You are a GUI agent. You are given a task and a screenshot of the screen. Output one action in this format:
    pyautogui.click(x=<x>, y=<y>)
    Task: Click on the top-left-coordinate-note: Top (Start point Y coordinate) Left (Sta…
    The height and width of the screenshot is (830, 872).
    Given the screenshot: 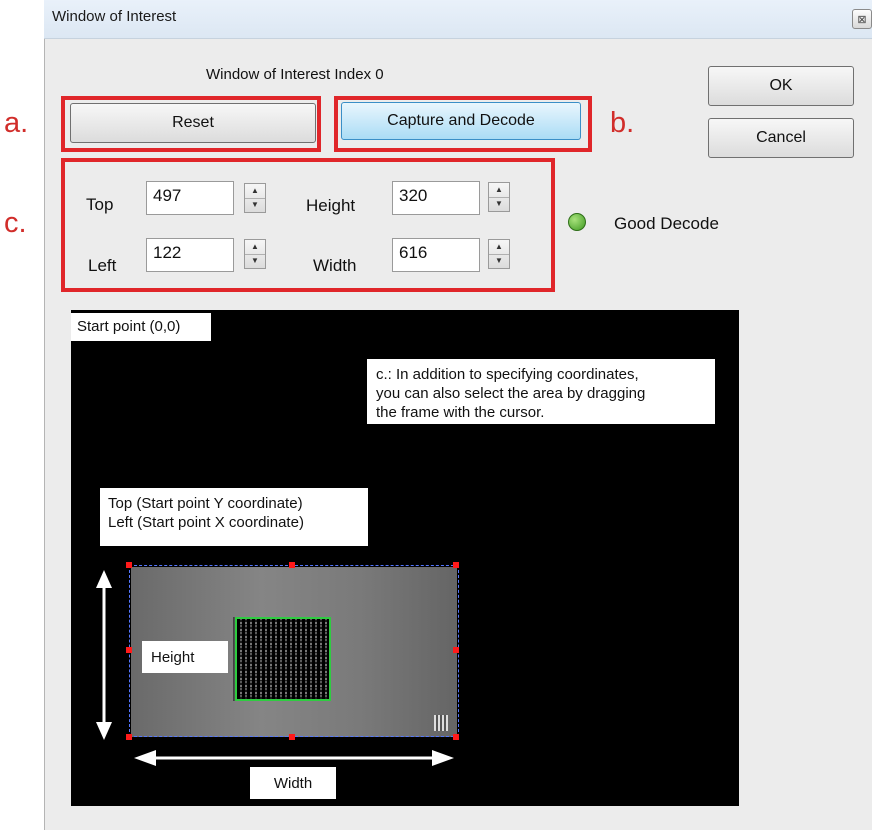 What is the action you would take?
    pyautogui.click(x=234, y=517)
    